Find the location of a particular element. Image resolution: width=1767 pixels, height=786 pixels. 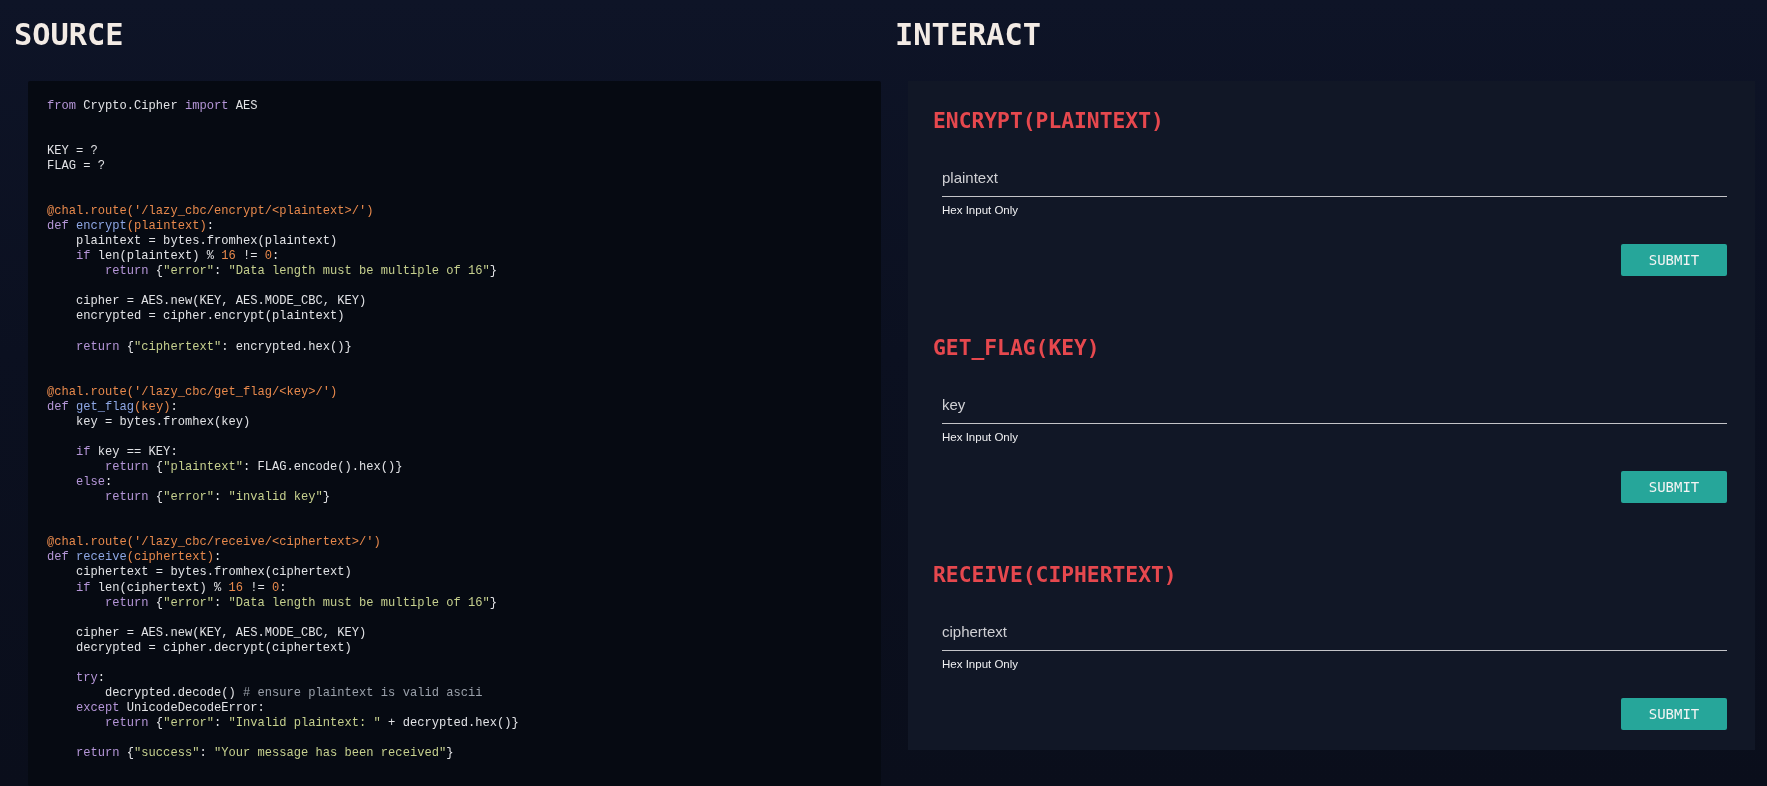

code-line: @chal.route('/lazy_cbc/get_flag/<key>/') is located at coordinates (192, 391).